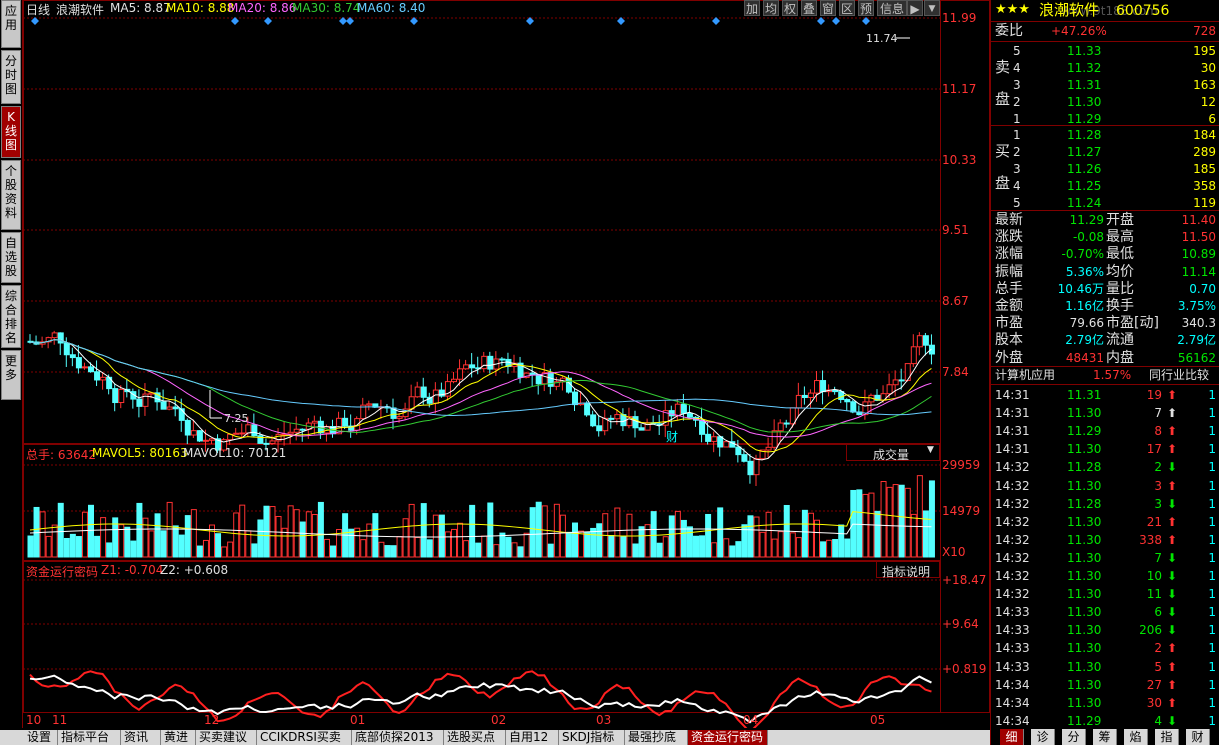 The image size is (1219, 745). I want to click on buy-row-0: 1 11.28 184, so click(1105, 135).